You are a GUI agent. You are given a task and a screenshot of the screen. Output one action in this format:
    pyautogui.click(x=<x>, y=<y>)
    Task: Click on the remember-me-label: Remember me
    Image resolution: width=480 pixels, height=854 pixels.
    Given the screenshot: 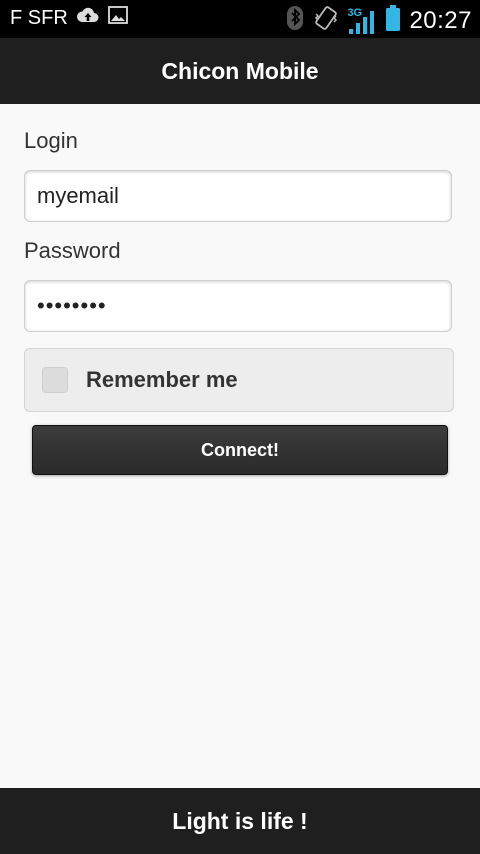 What is the action you would take?
    pyautogui.click(x=162, y=379)
    